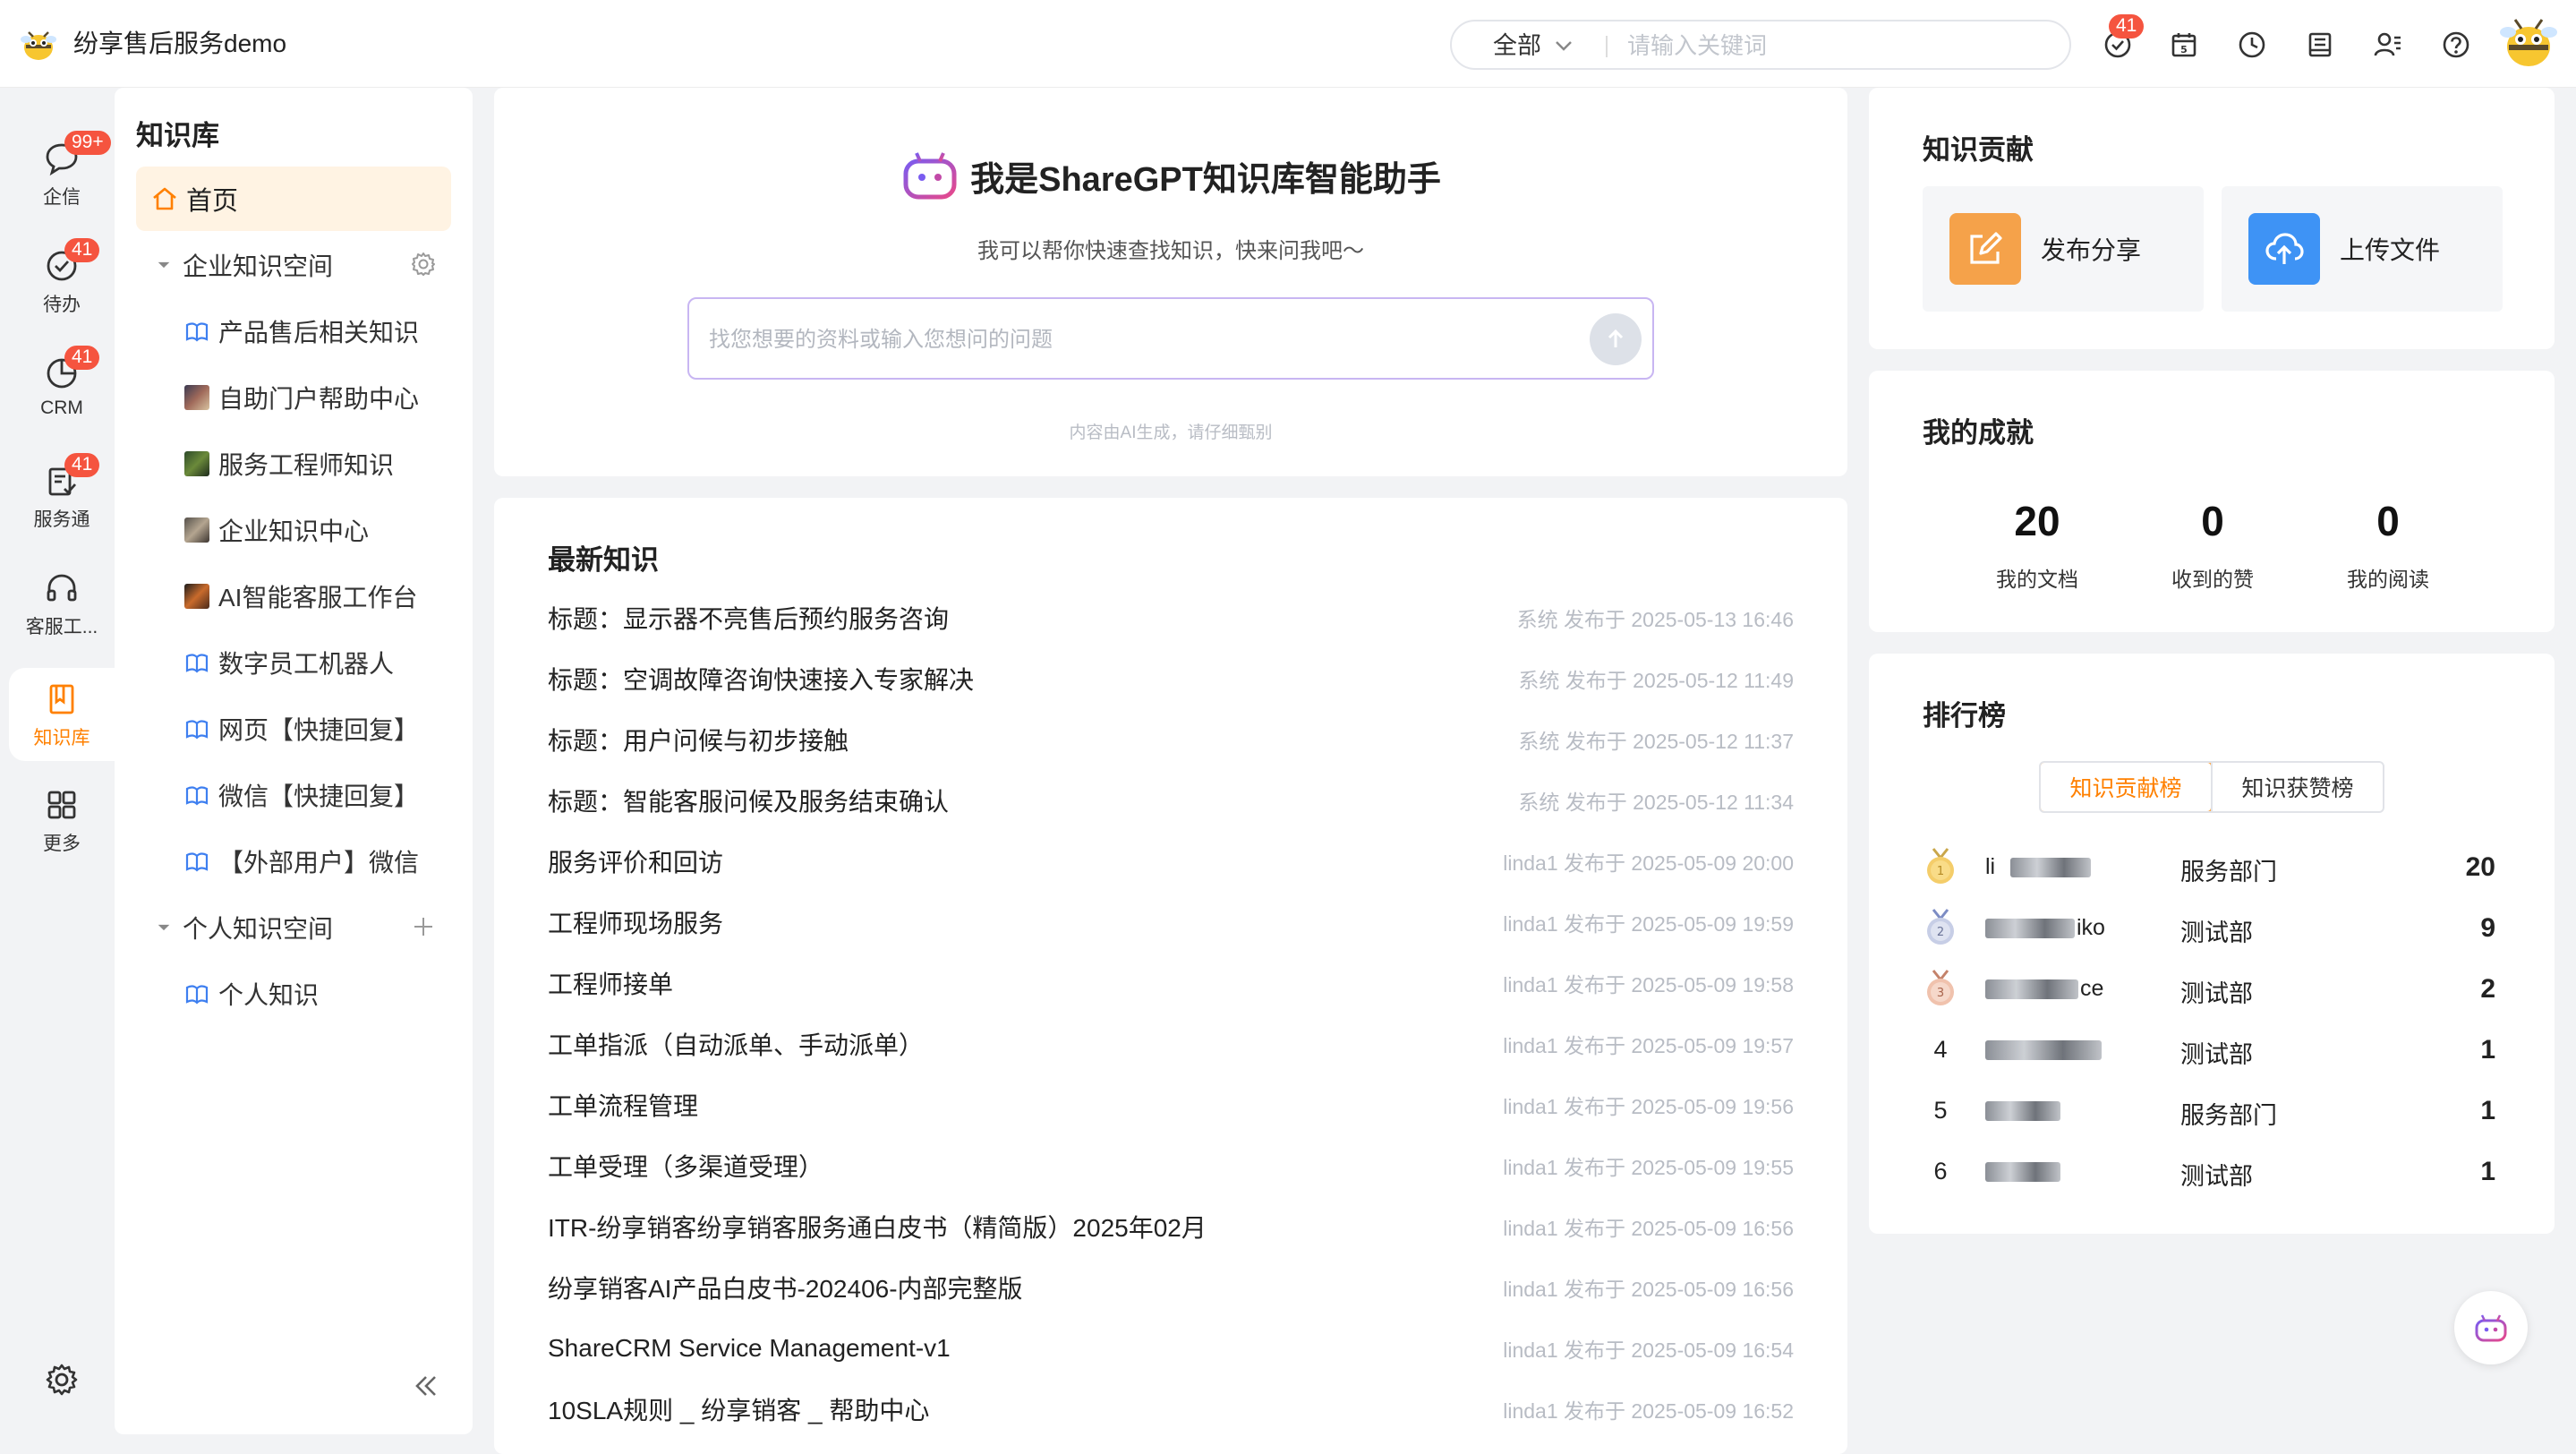 The width and height of the screenshot is (2576, 1454). I want to click on clock-icon, so click(2252, 44).